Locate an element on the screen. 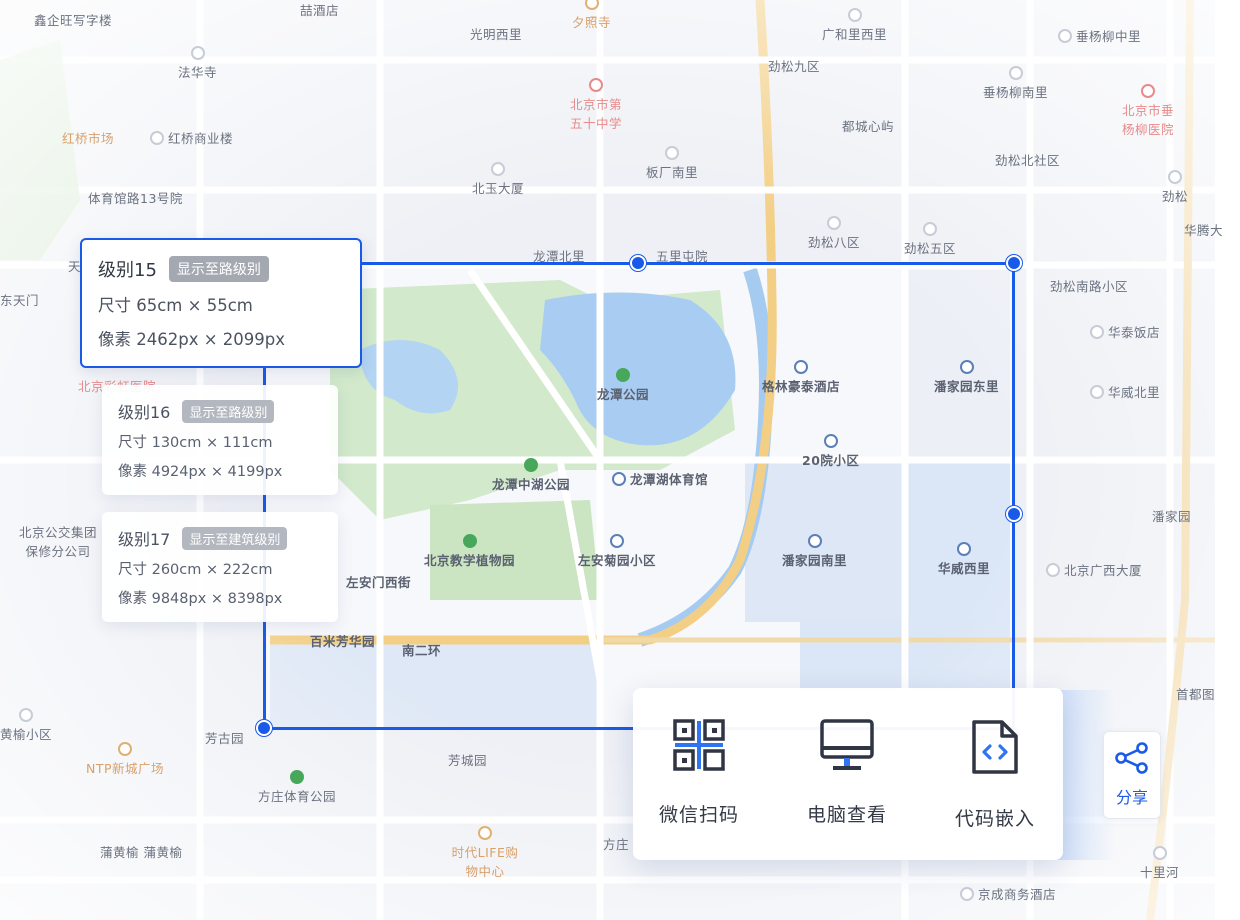 The width and height of the screenshot is (1240, 920). map-label: 华泰饭店 is located at coordinates (1125, 331).